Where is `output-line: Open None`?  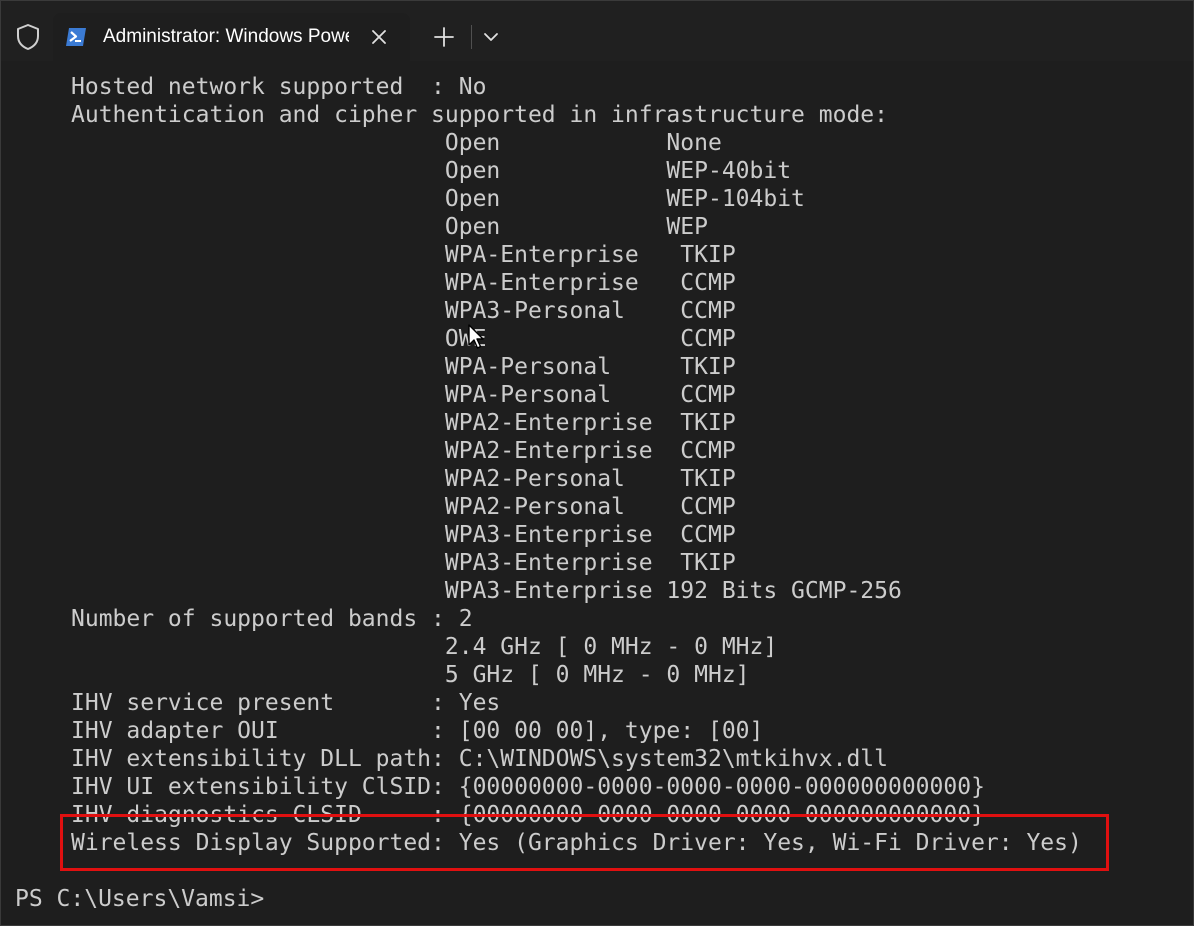
output-line: Open None is located at coordinates (396, 143).